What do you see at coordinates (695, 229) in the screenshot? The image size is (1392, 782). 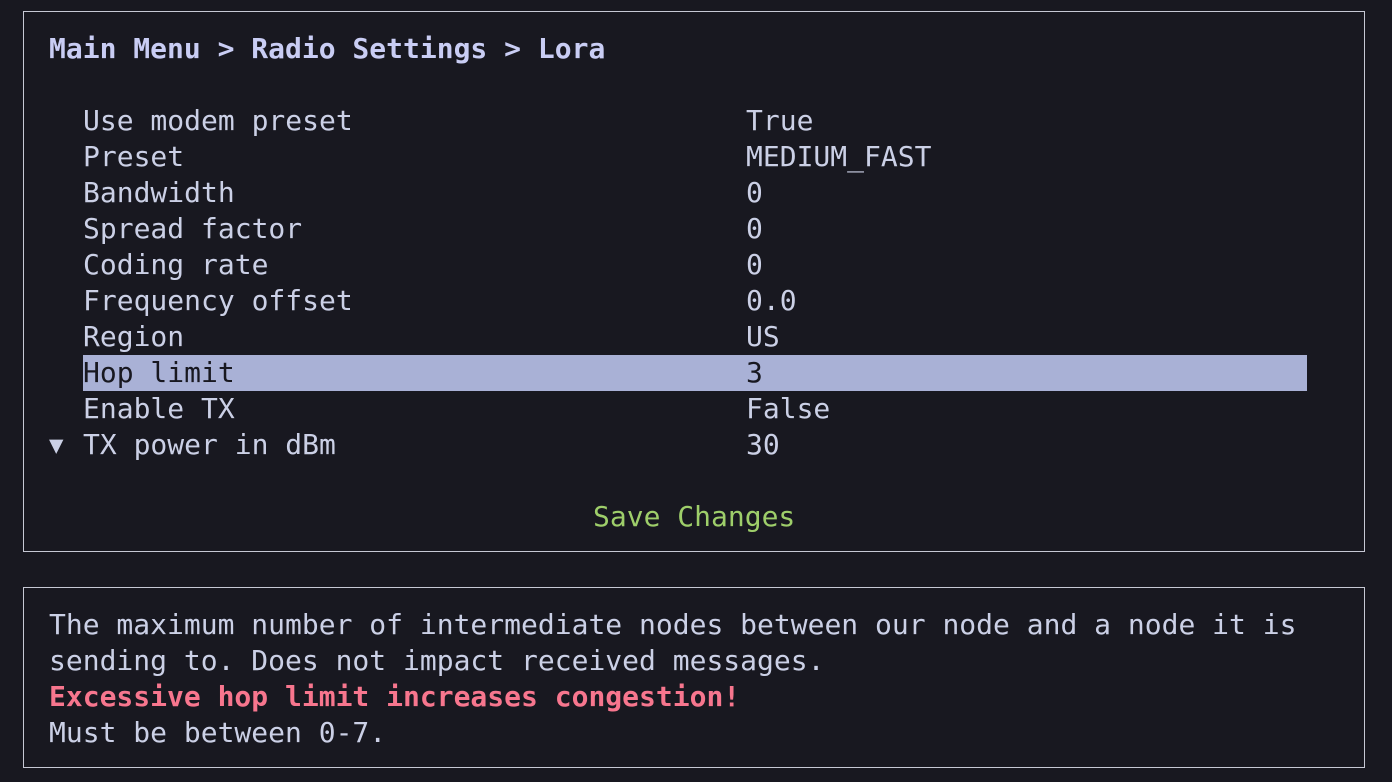 I see `setting-row-spread-factor: Spread factor 0` at bounding box center [695, 229].